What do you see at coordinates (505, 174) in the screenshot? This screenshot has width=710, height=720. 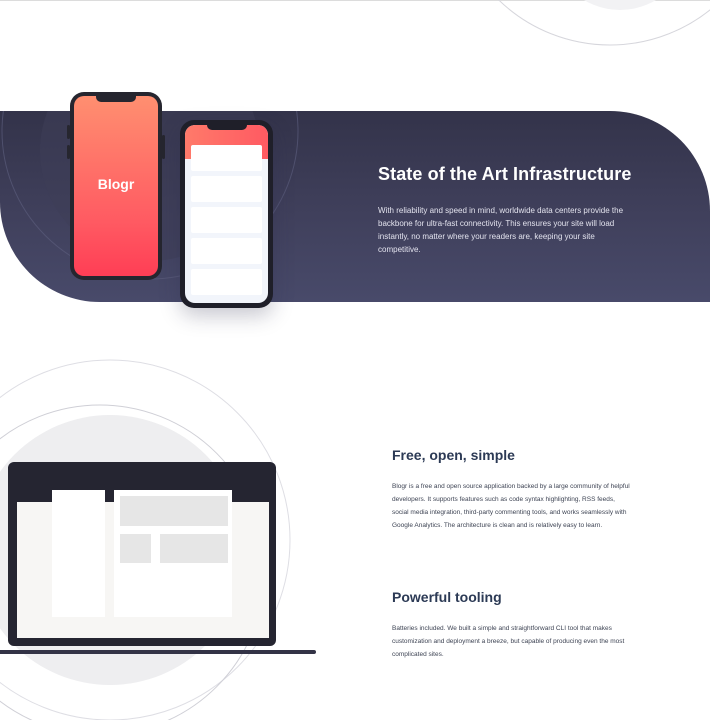 I see `infrastructure-title: State of the Art Infrastructure` at bounding box center [505, 174].